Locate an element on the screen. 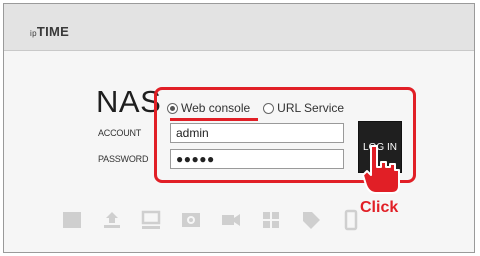  account-label: ACCOUNT is located at coordinates (120, 133).